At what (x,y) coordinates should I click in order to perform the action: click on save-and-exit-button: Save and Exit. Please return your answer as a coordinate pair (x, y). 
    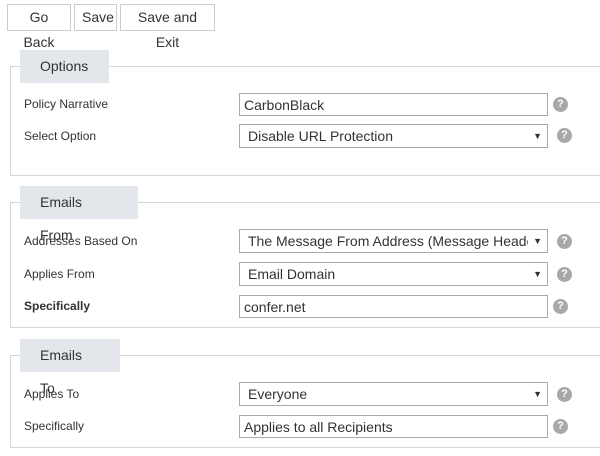
    Looking at the image, I should click on (167, 27).